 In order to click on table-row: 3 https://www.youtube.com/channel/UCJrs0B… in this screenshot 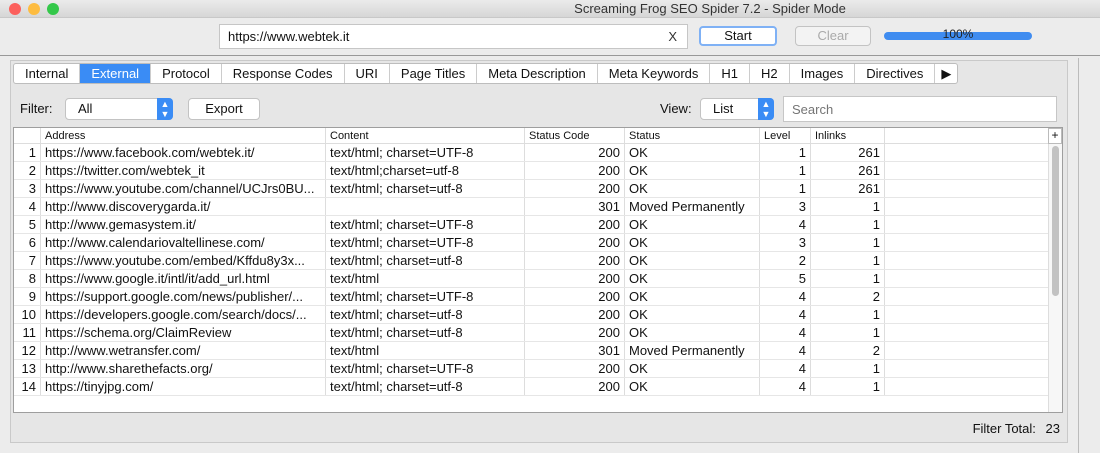, I will do `click(538, 189)`.